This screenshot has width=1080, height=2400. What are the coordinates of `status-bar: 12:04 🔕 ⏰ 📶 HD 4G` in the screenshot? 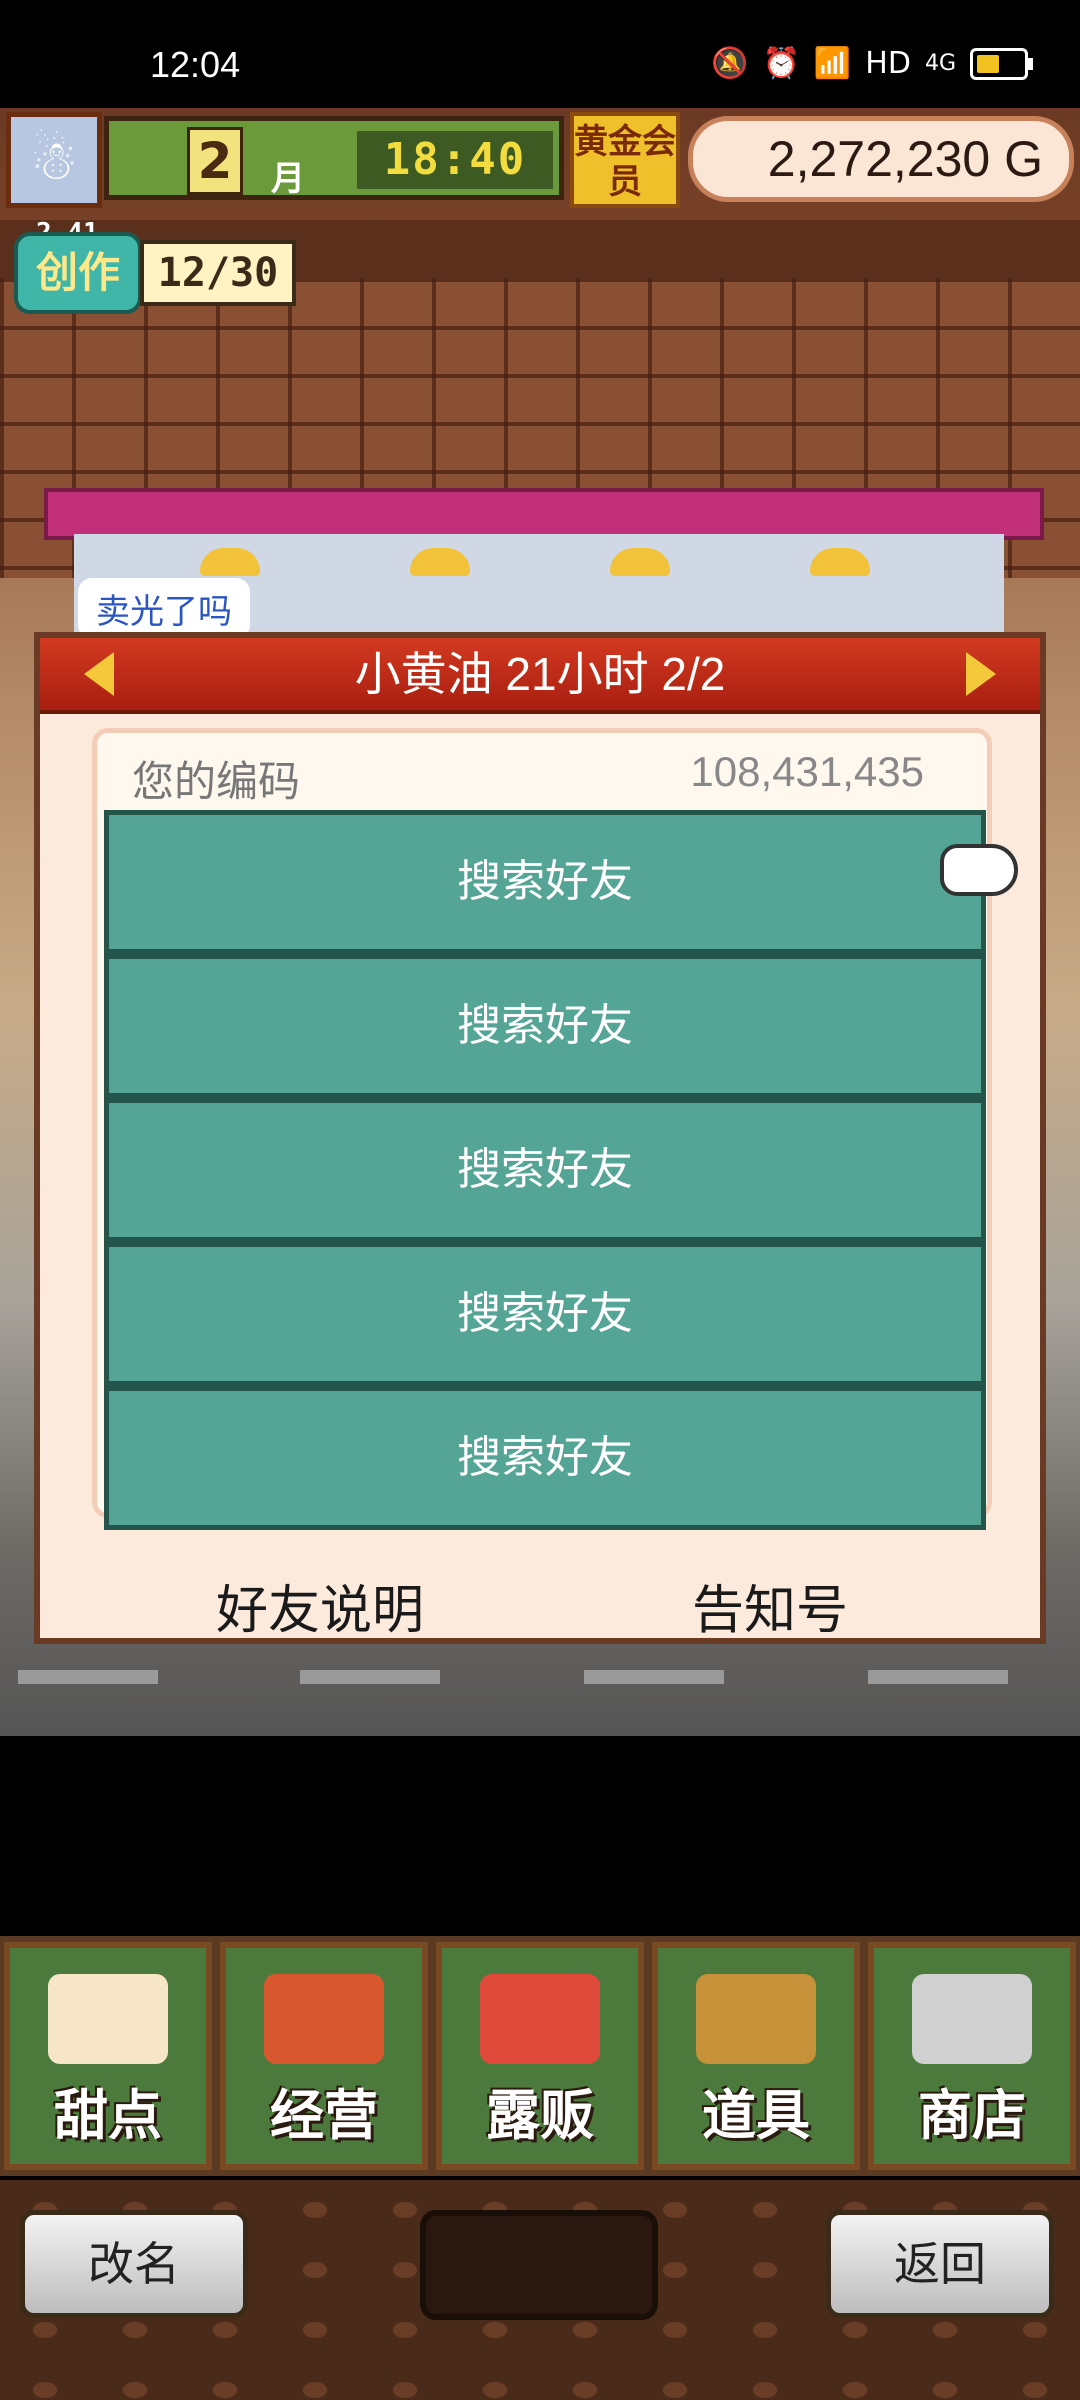 It's located at (540, 54).